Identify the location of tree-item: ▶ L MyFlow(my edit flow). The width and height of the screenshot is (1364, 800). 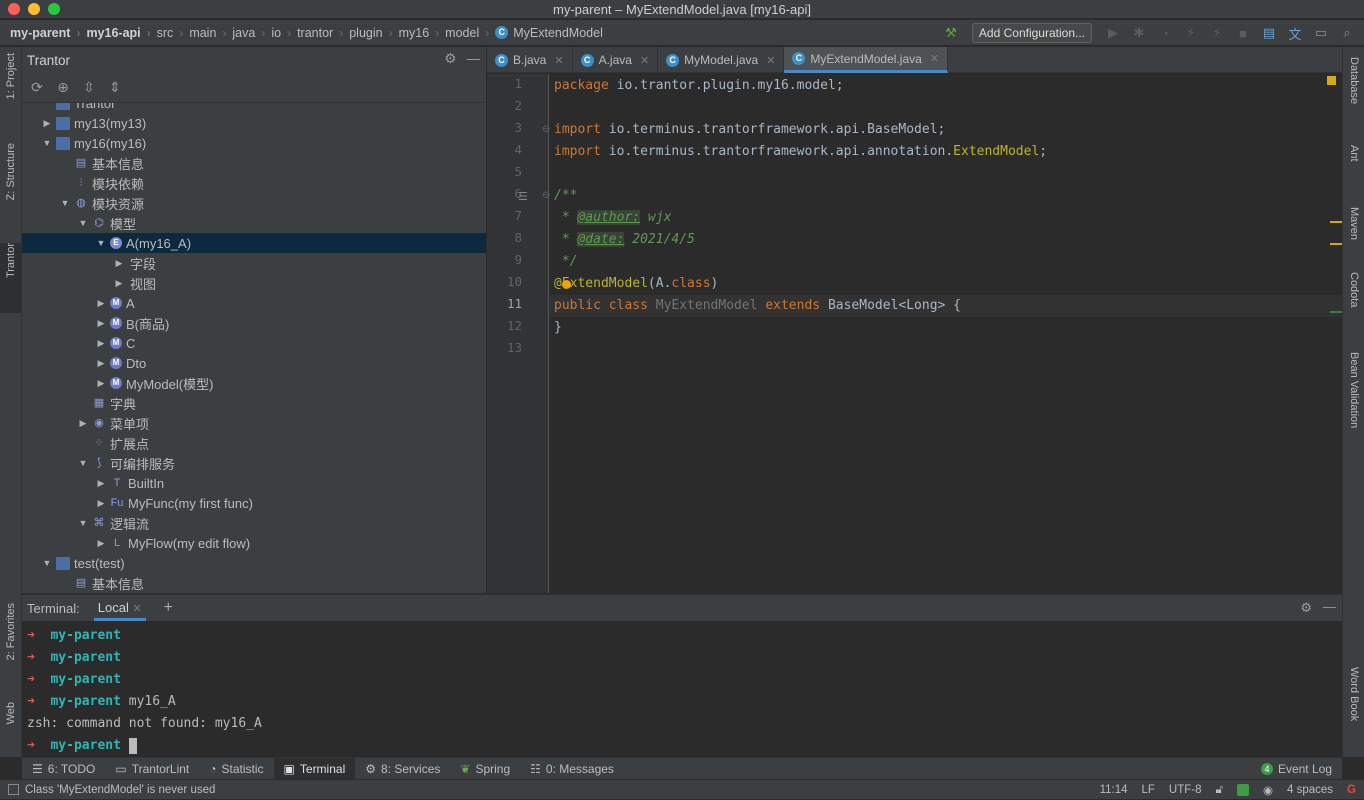
(254, 543).